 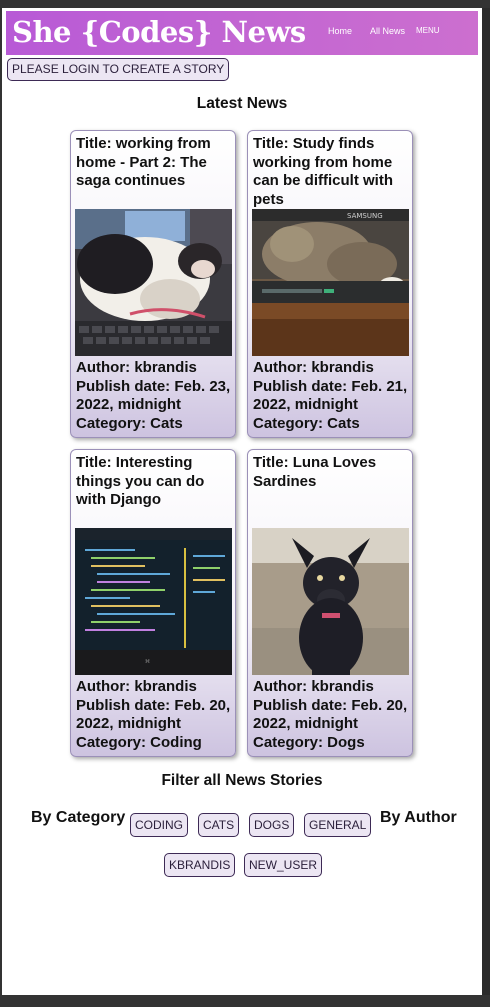 I want to click on nav-home-link: Home, so click(x=340, y=31).